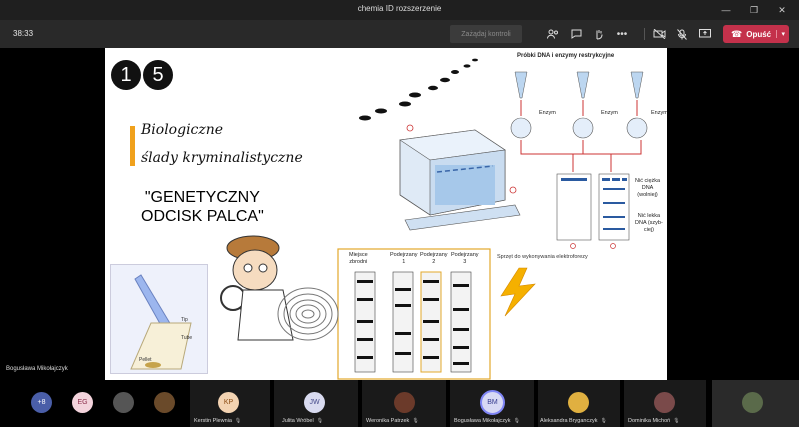 This screenshot has width=799, height=427. Describe the element at coordinates (518, 292) in the screenshot. I see `lightning-icon` at that location.